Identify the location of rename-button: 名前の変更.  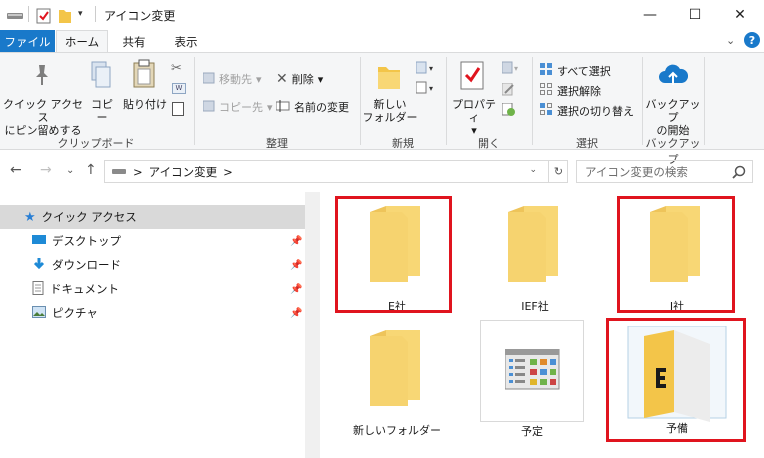
(312, 107).